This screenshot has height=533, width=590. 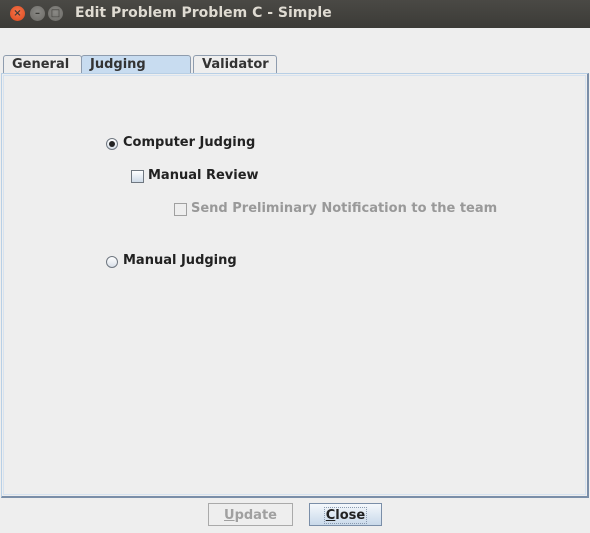 What do you see at coordinates (180, 209) in the screenshot?
I see `send-preliminary-checkbox` at bounding box center [180, 209].